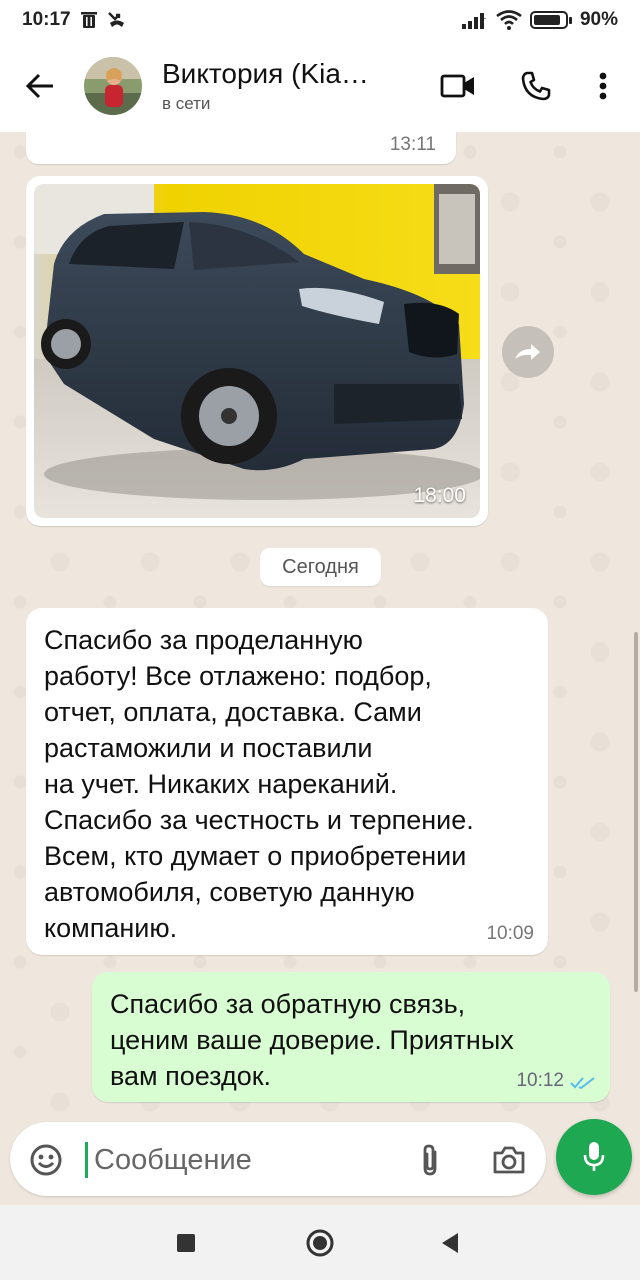 Image resolution: width=640 pixels, height=1280 pixels. I want to click on phone-icon, so click(536, 86).